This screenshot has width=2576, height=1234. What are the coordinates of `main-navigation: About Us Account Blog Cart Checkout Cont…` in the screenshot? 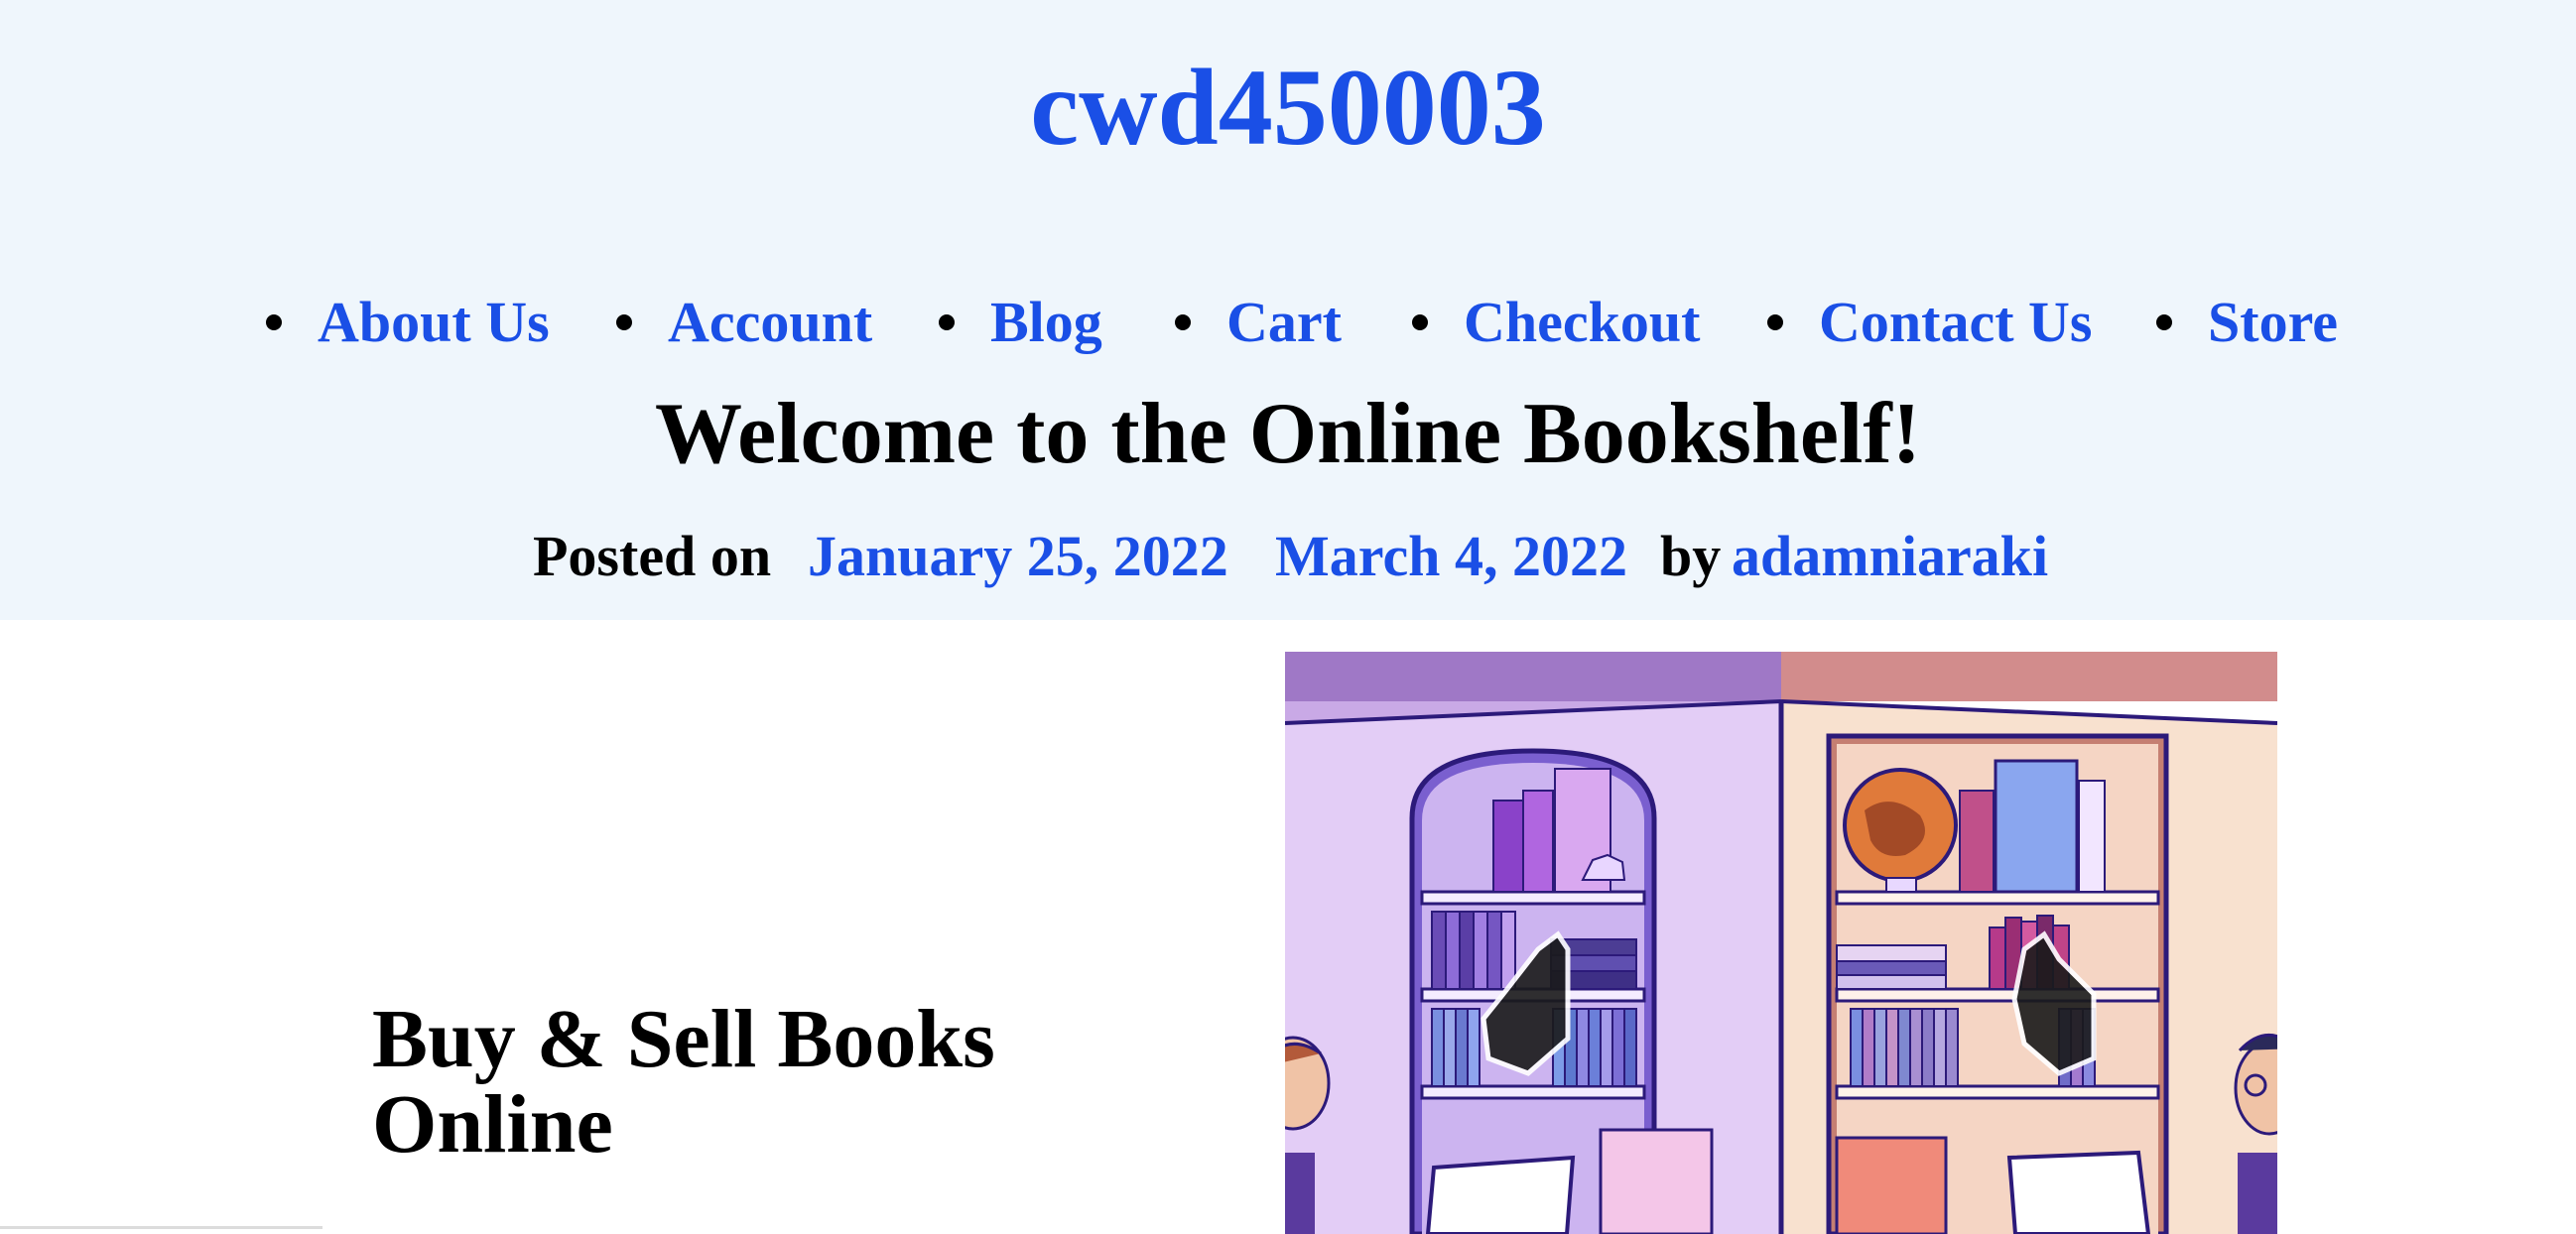 It's located at (1288, 323).